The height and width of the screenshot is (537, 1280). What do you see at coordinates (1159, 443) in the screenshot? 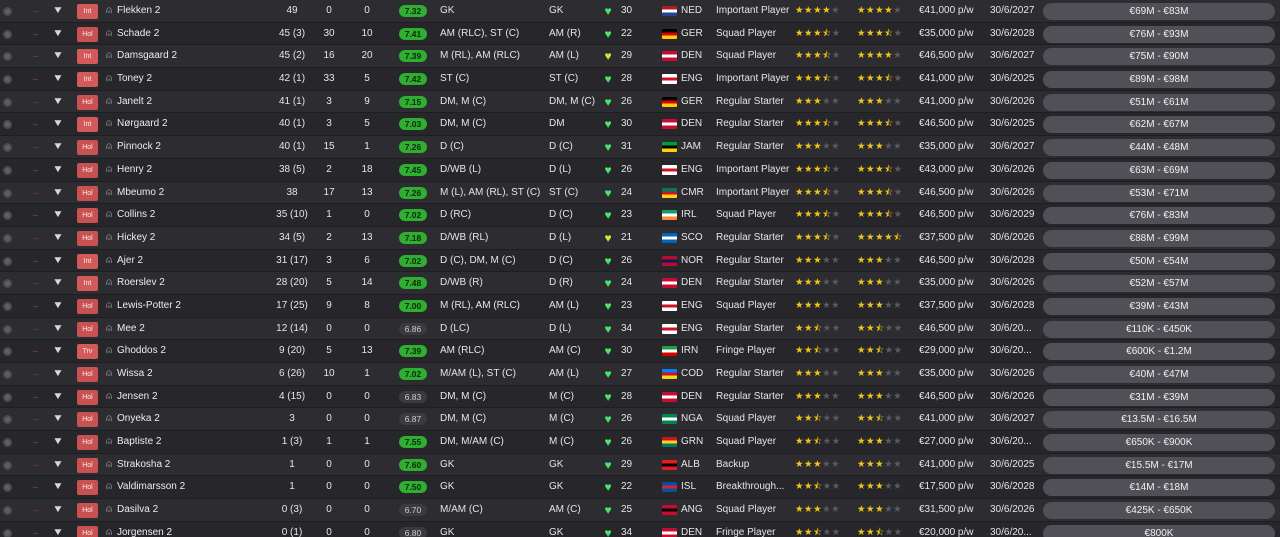
I see `transfer-value: €650K - €900K` at bounding box center [1159, 443].